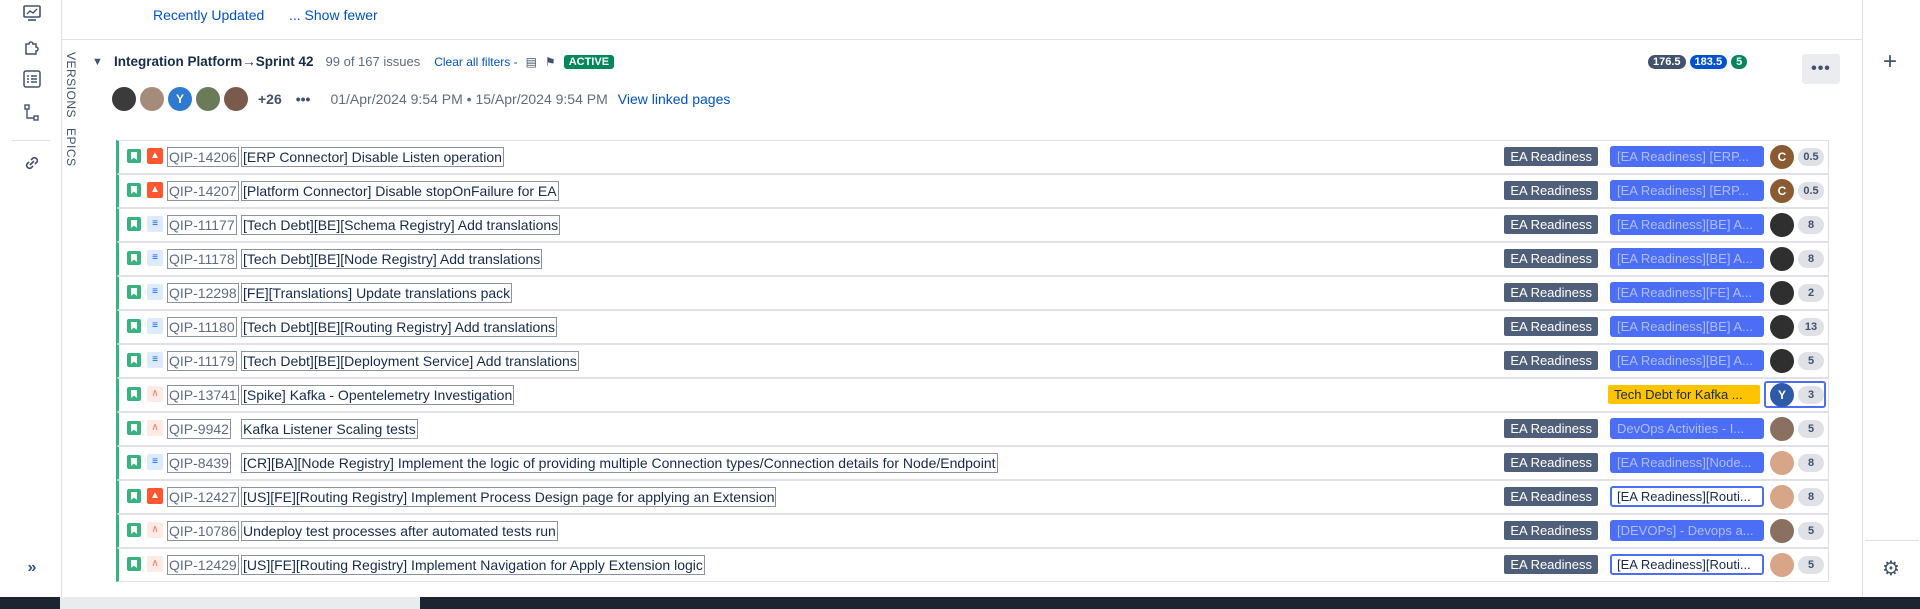  Describe the element at coordinates (1890, 62) in the screenshot. I see `add-icon: +` at that location.